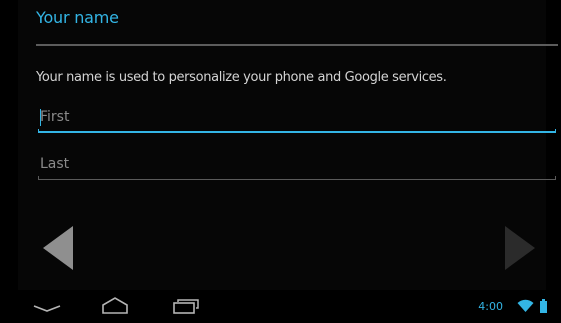 Image resolution: width=561 pixels, height=323 pixels. I want to click on last-name-input, so click(297, 164).